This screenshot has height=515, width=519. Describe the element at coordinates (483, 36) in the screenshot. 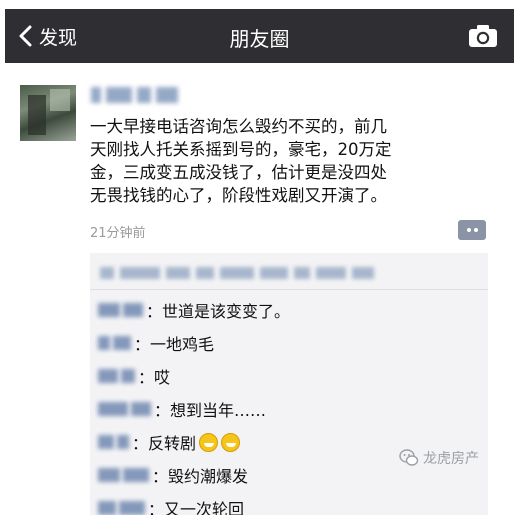

I see `camera-icon` at that location.